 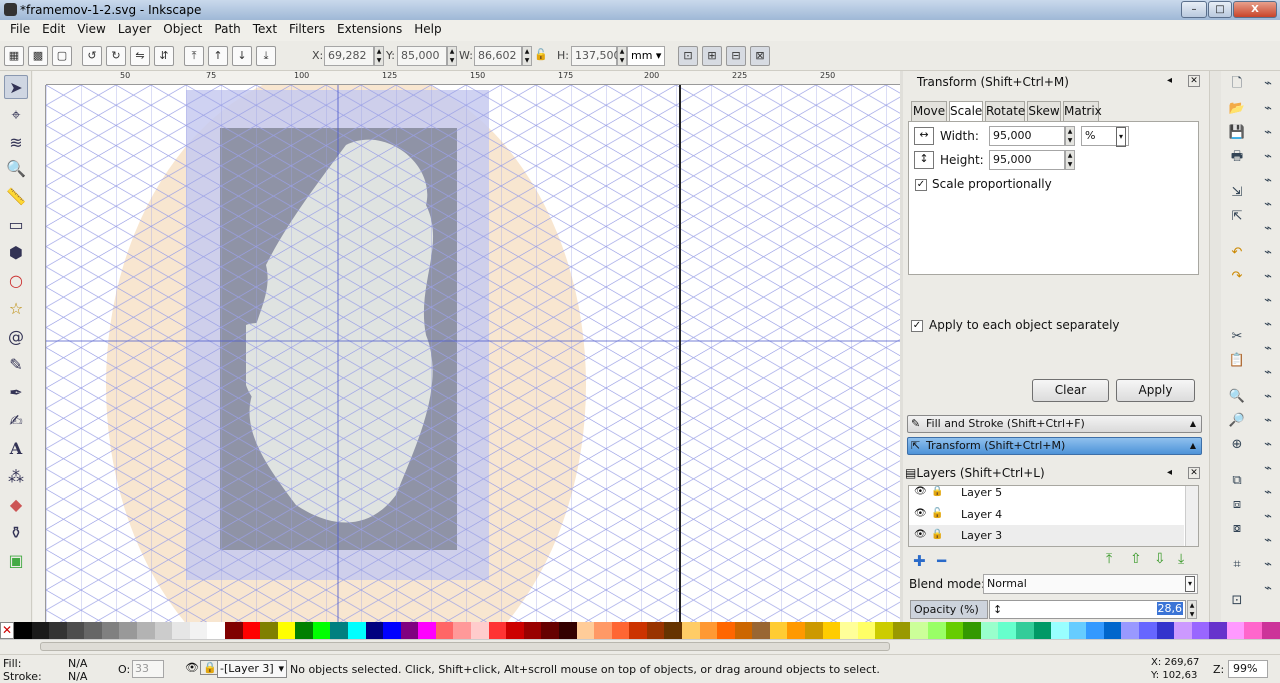 I want to click on group-icon: ⌗, so click(x=1237, y=565).